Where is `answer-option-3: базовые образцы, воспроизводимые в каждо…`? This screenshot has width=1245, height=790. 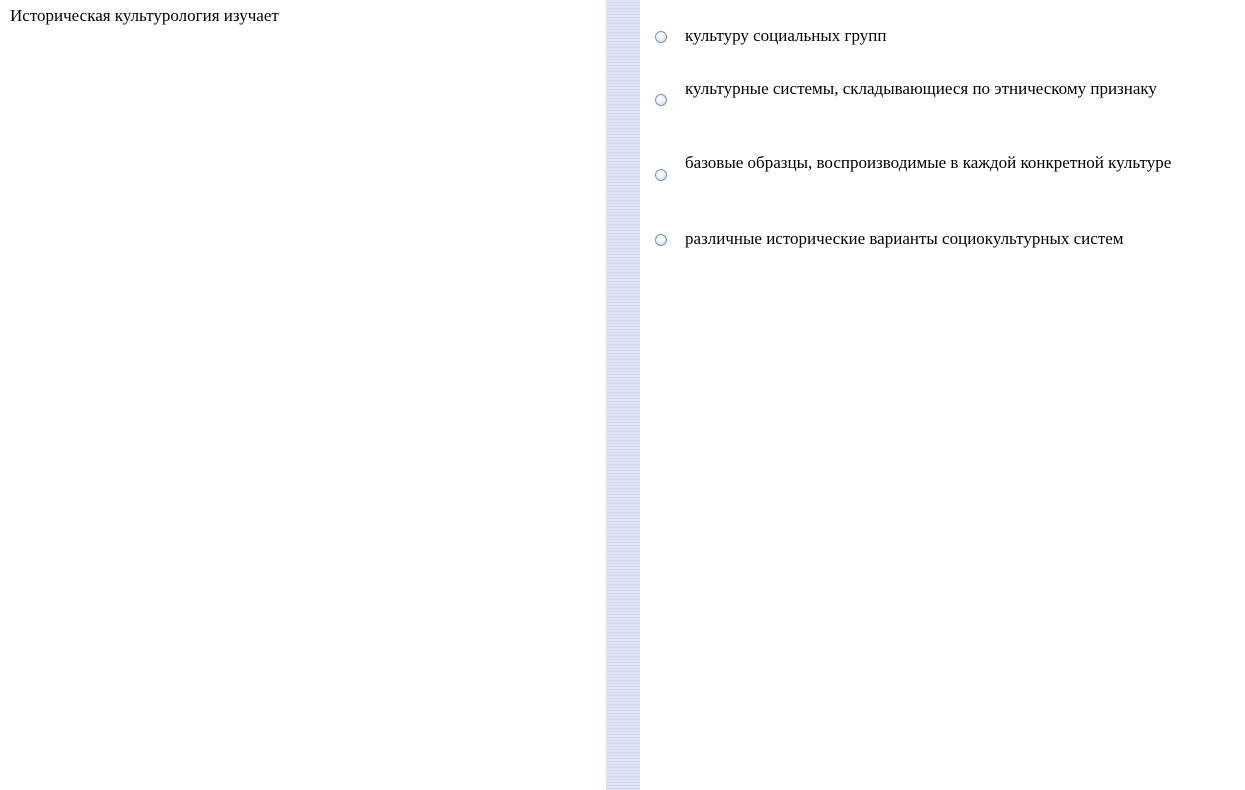 answer-option-3: базовые образцы, воспроизводимые в каждо… is located at coordinates (940, 176).